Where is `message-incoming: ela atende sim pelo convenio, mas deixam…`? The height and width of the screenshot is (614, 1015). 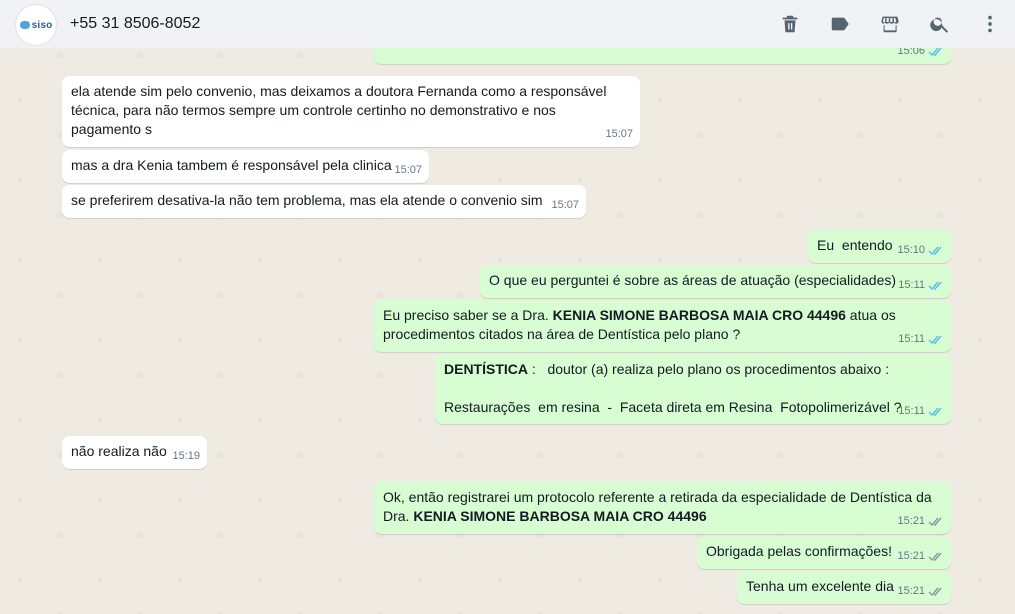
message-incoming: ela atende sim pelo convenio, mas deixam… is located at coordinates (351, 111).